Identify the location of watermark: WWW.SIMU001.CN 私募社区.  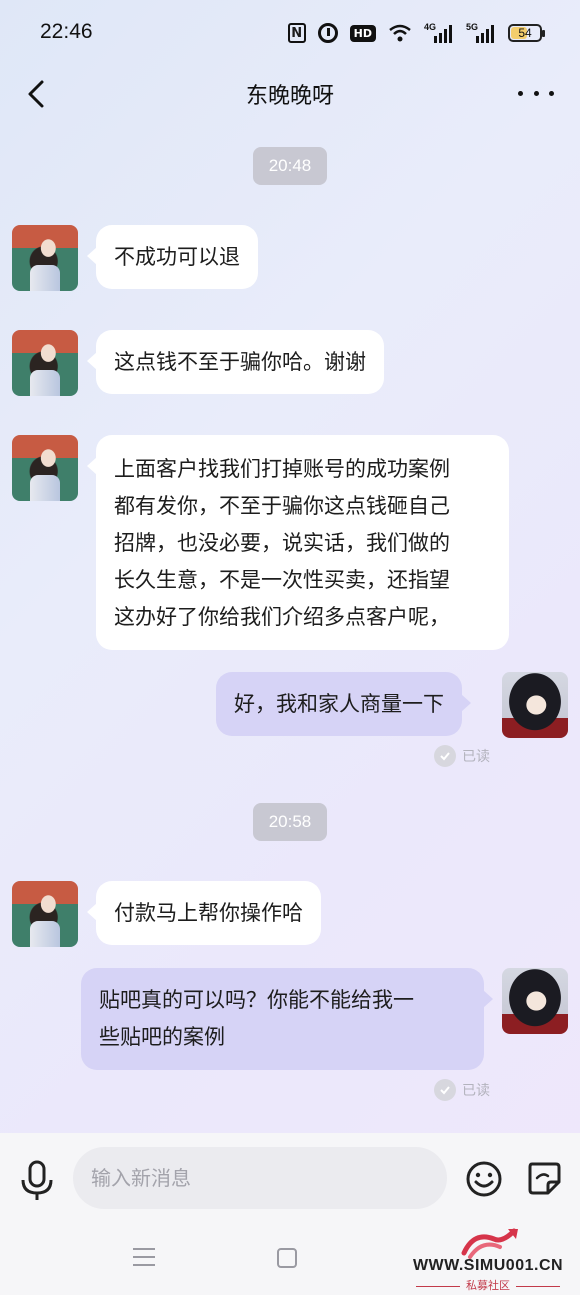
(488, 1260).